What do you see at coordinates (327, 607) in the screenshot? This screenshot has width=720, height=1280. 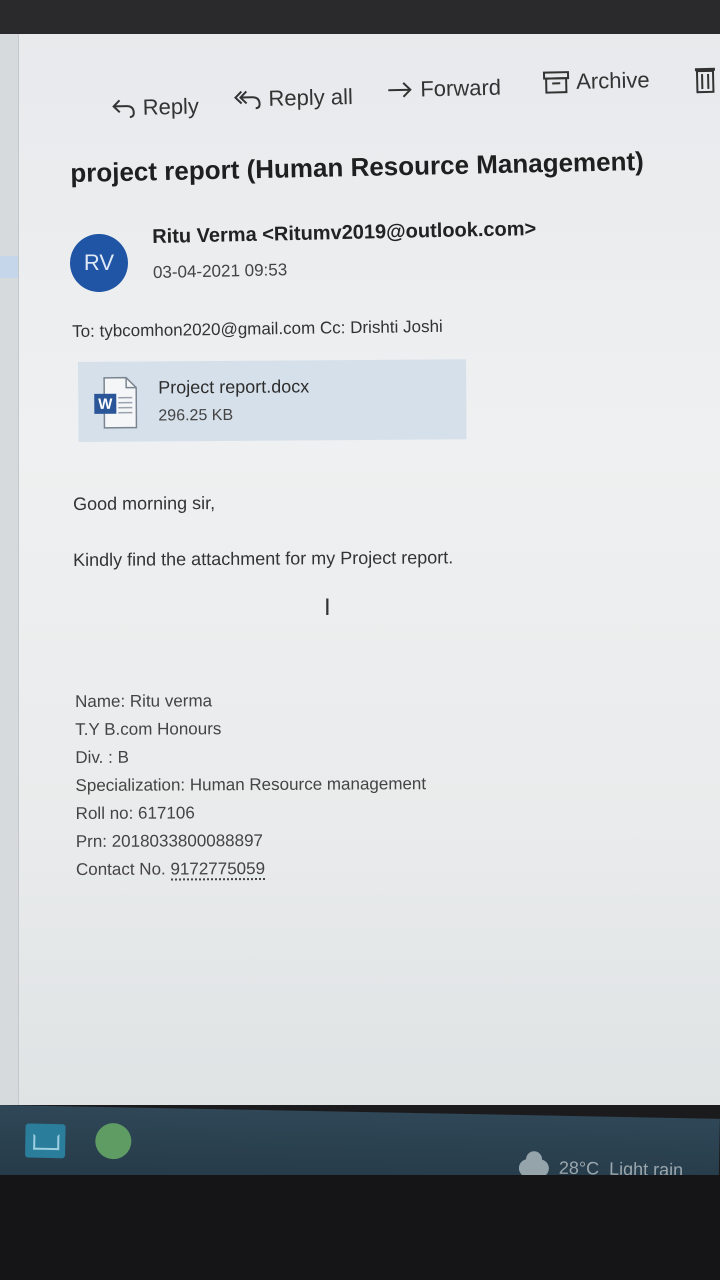 I see `text-cursor-icon: I` at bounding box center [327, 607].